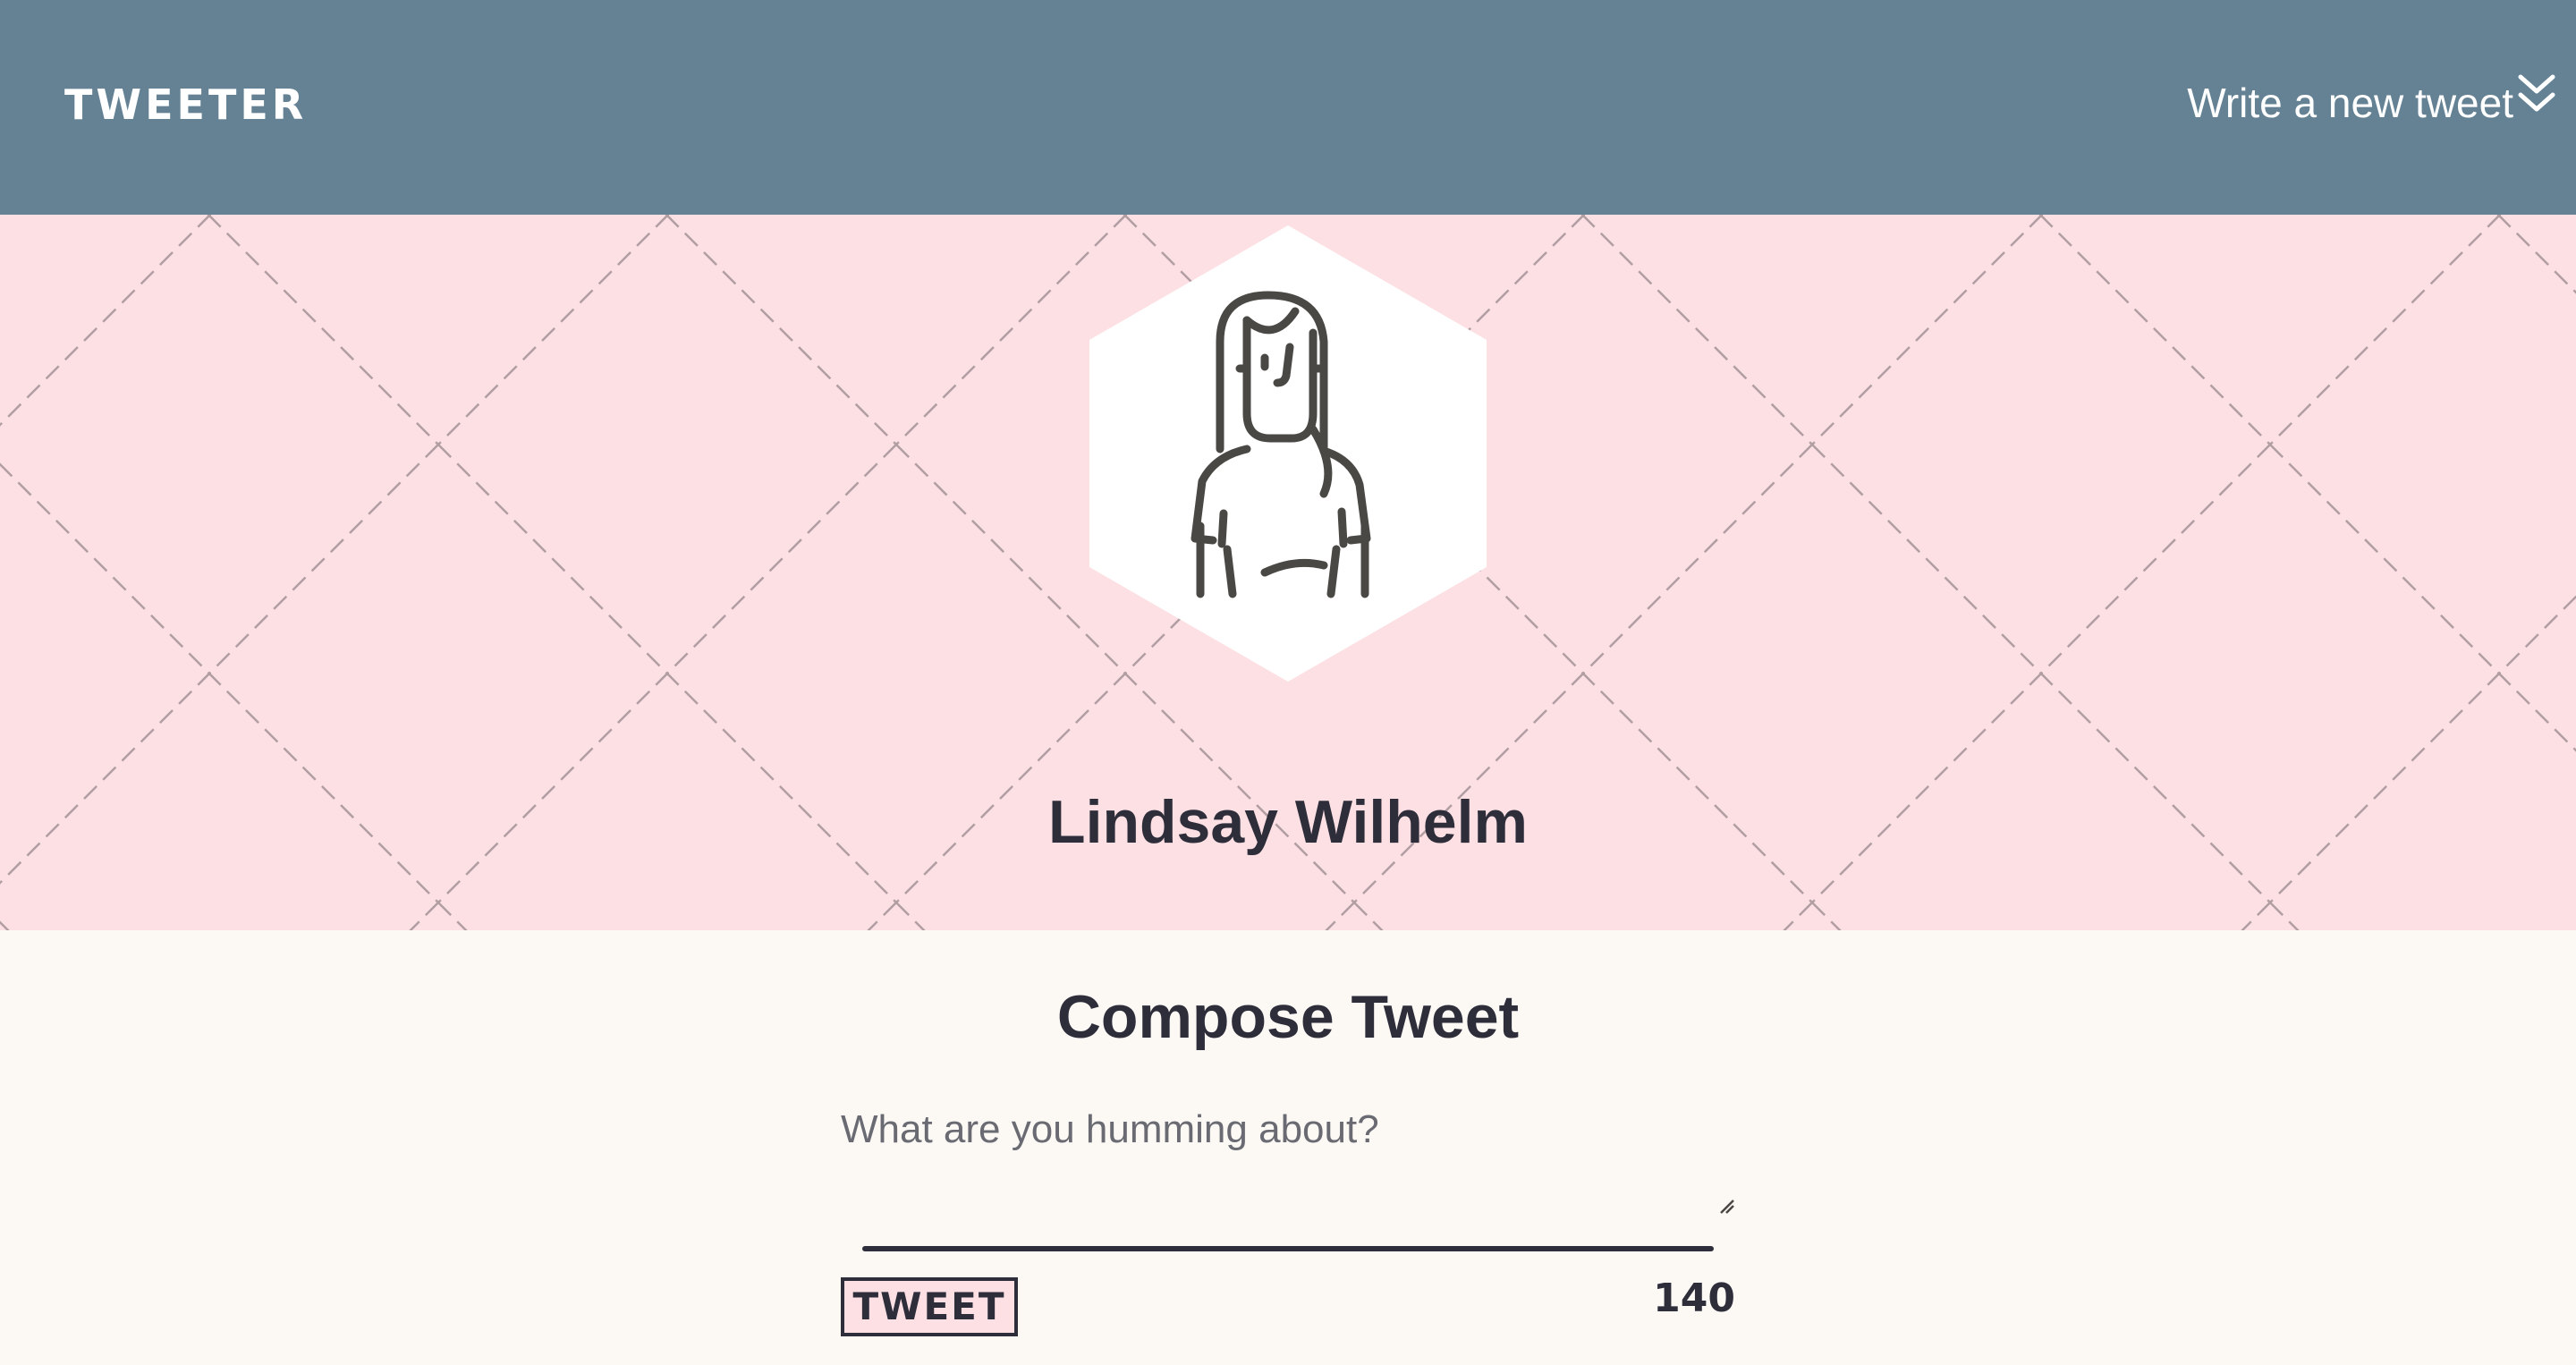  I want to click on resize-handle-icon, so click(1726, 1206).